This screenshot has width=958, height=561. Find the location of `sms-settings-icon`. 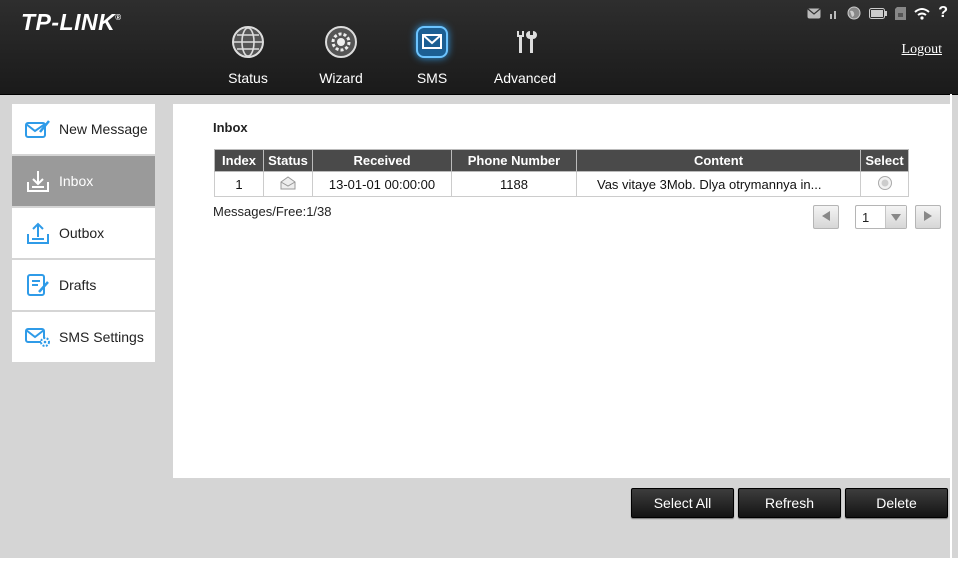

sms-settings-icon is located at coordinates (38, 337).